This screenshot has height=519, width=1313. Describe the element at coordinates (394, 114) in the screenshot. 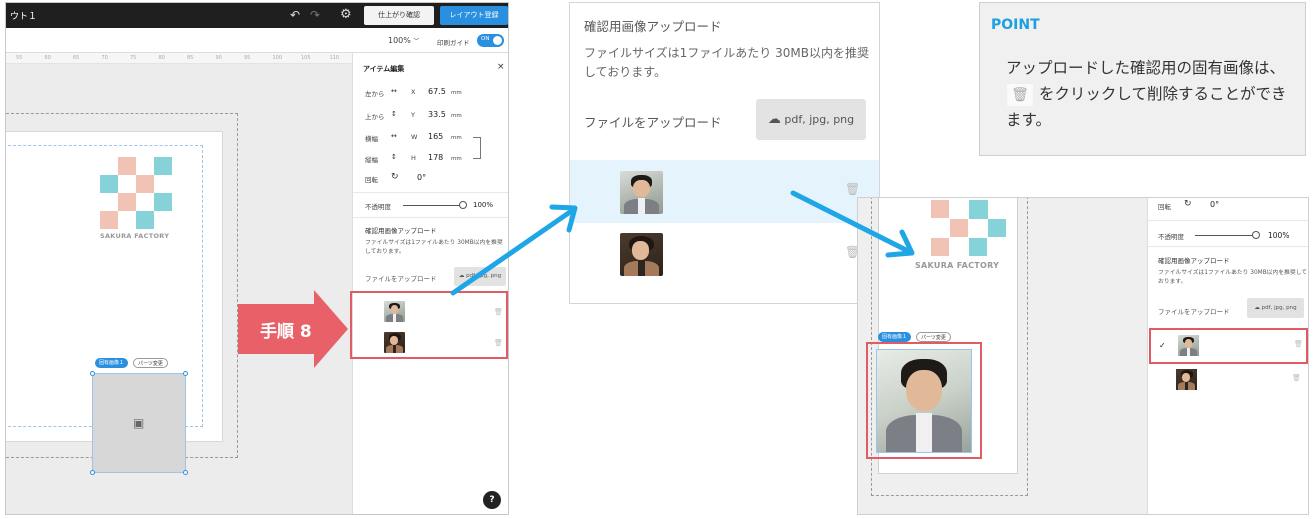

I see `vertical-arrow-icon: ↕` at that location.